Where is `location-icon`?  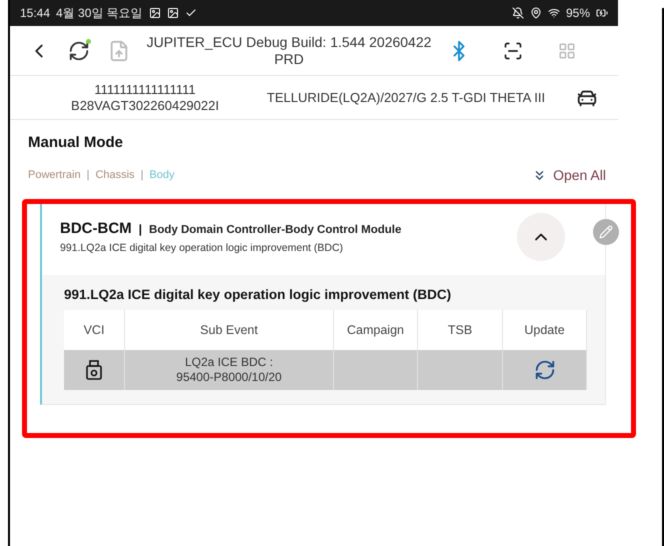 location-icon is located at coordinates (536, 13).